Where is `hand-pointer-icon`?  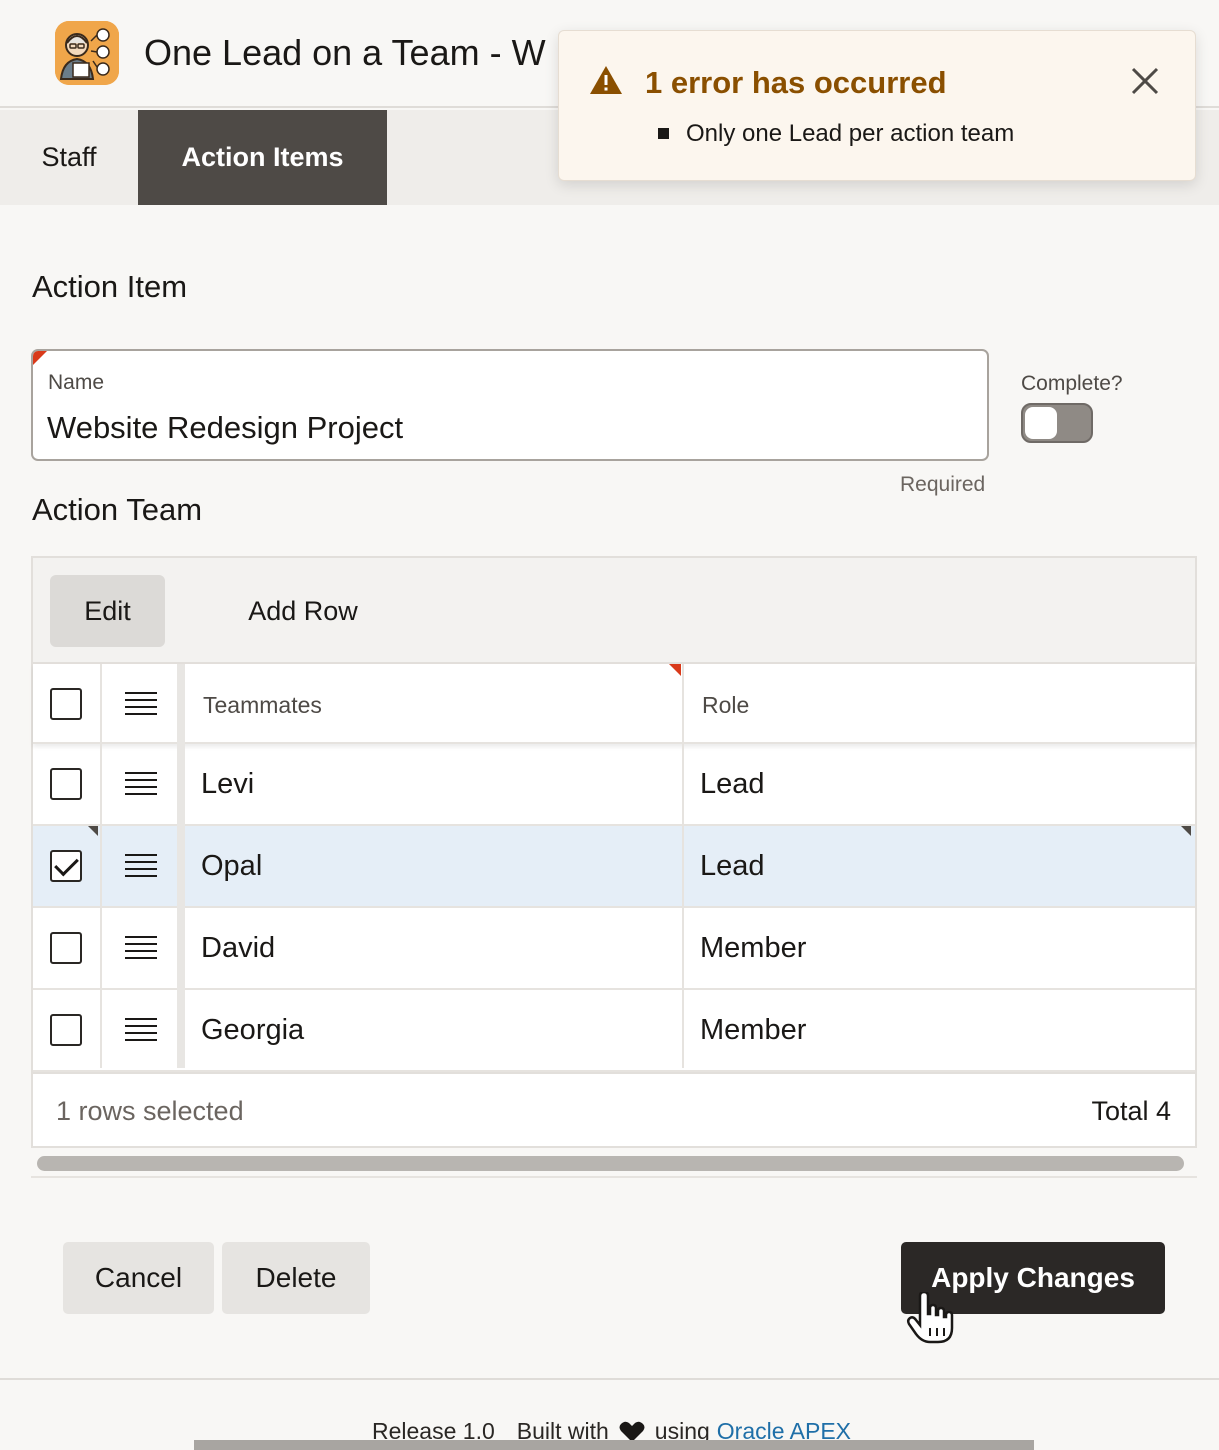 hand-pointer-icon is located at coordinates (930, 1318).